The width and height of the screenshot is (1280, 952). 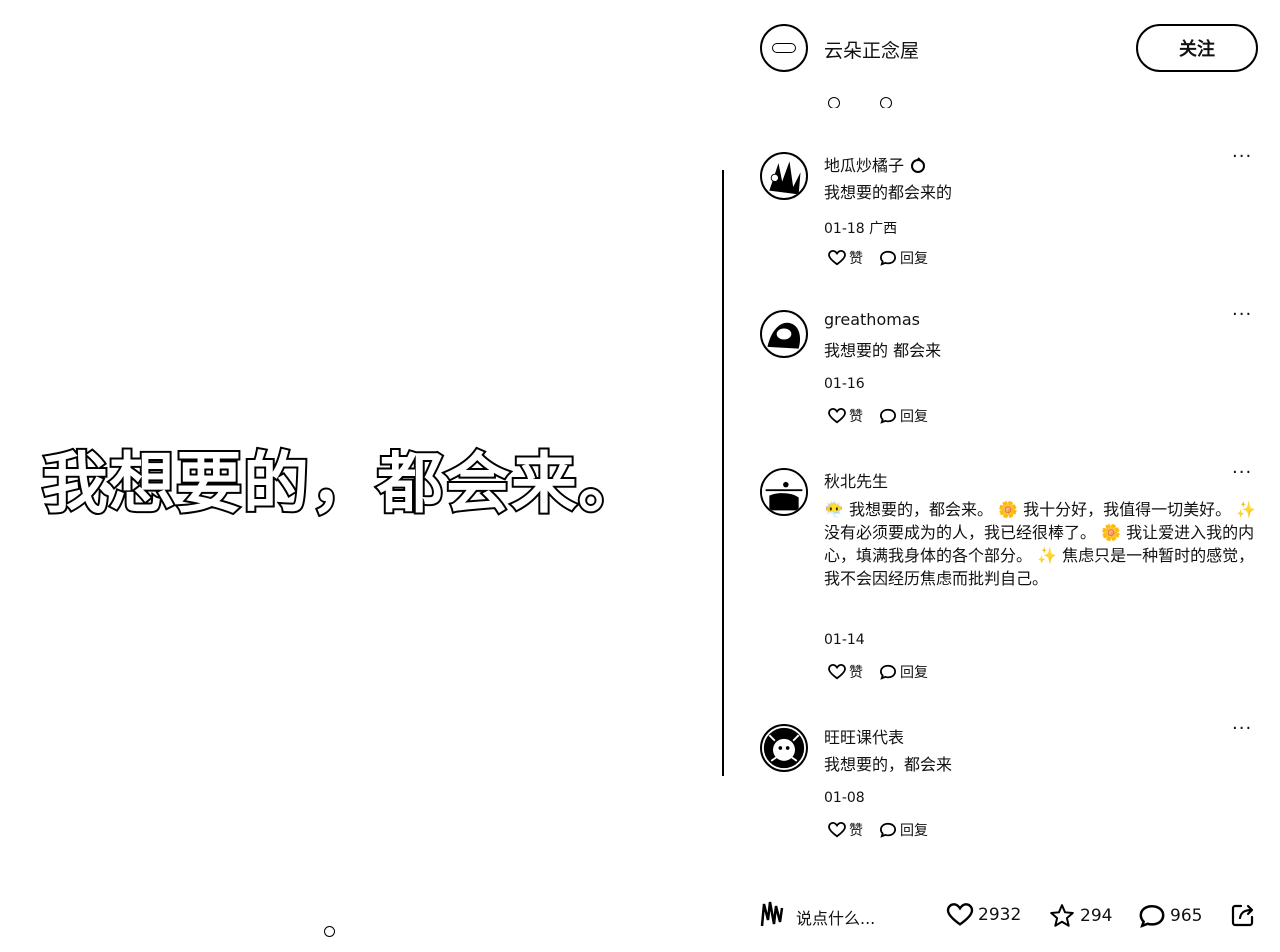 What do you see at coordinates (1197, 48) in the screenshot?
I see `follow-button: 关注` at bounding box center [1197, 48].